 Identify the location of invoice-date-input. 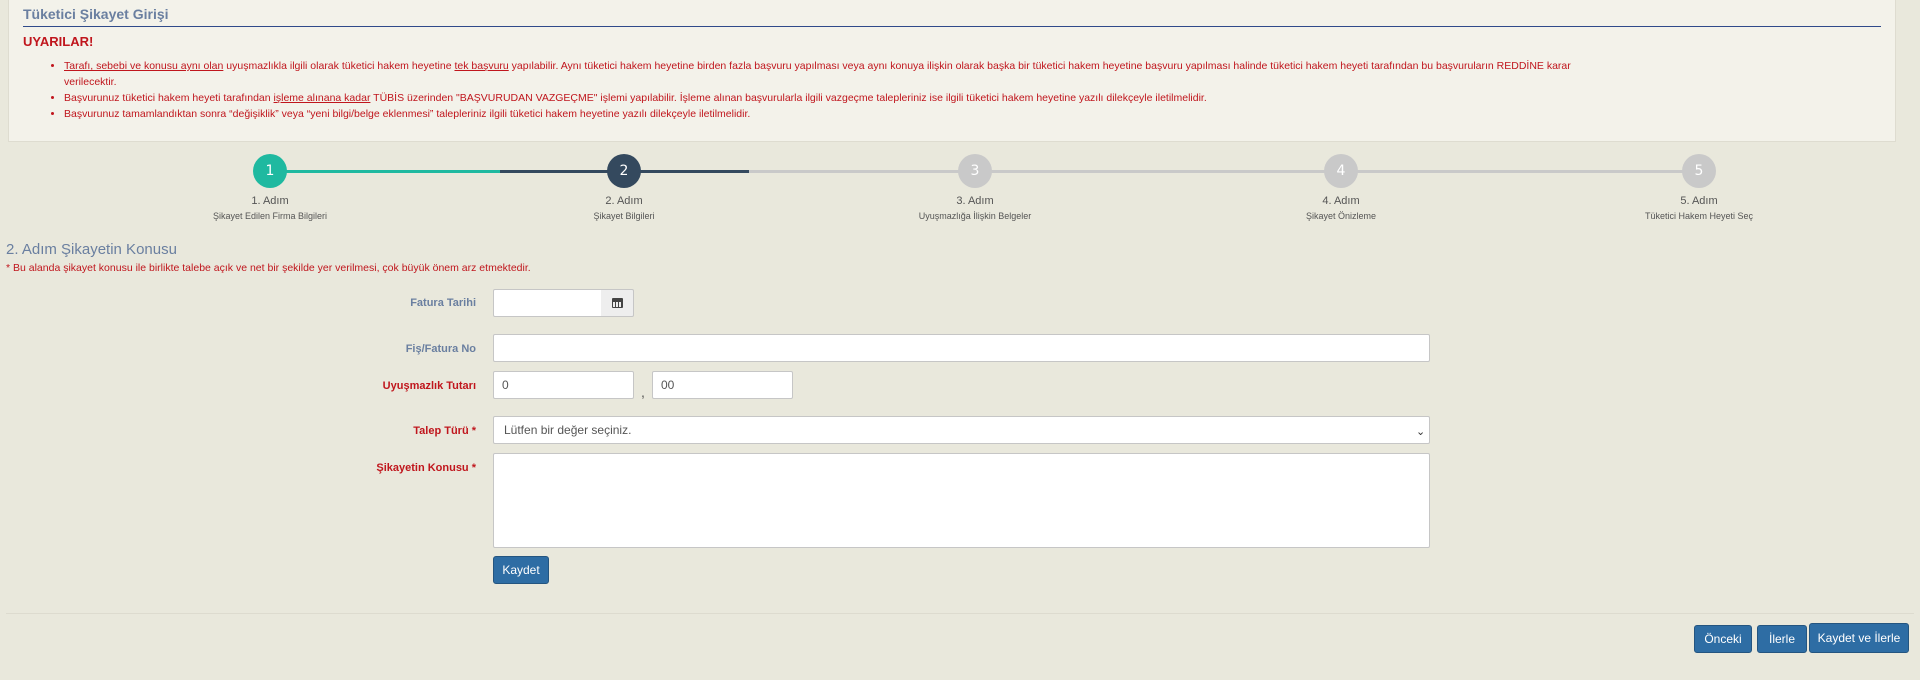
(547, 303).